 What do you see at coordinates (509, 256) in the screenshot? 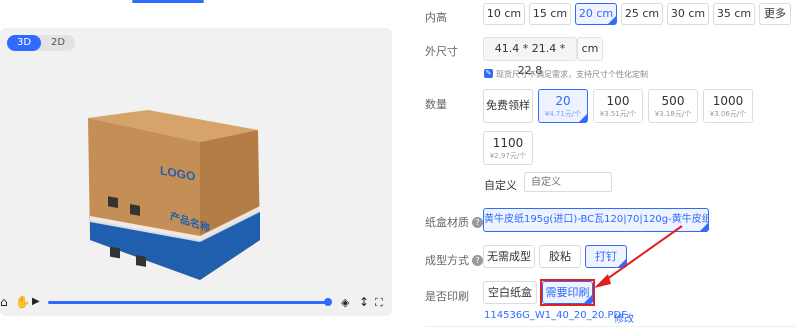
I see `forming-option-none: 无需成型` at bounding box center [509, 256].